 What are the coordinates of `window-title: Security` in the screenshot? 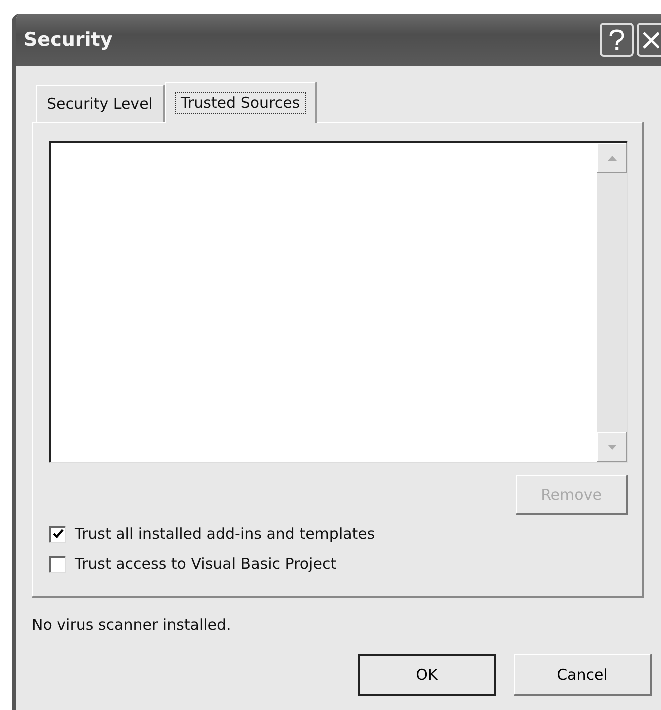 It's located at (68, 40).